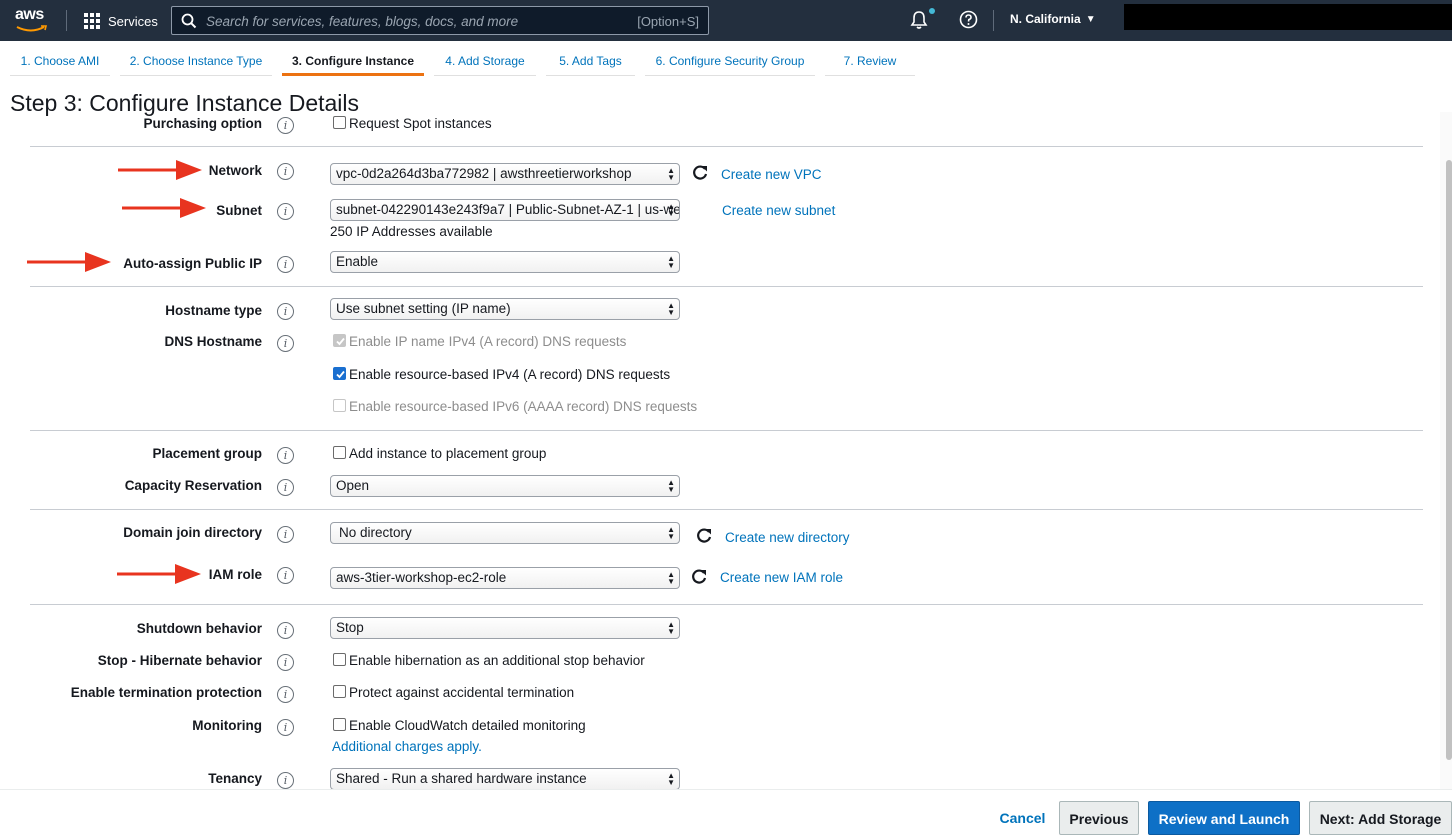 Image resolution: width=1452 pixels, height=837 pixels. Describe the element at coordinates (1045, 19) in the screenshot. I see `region-label: N. California` at that location.